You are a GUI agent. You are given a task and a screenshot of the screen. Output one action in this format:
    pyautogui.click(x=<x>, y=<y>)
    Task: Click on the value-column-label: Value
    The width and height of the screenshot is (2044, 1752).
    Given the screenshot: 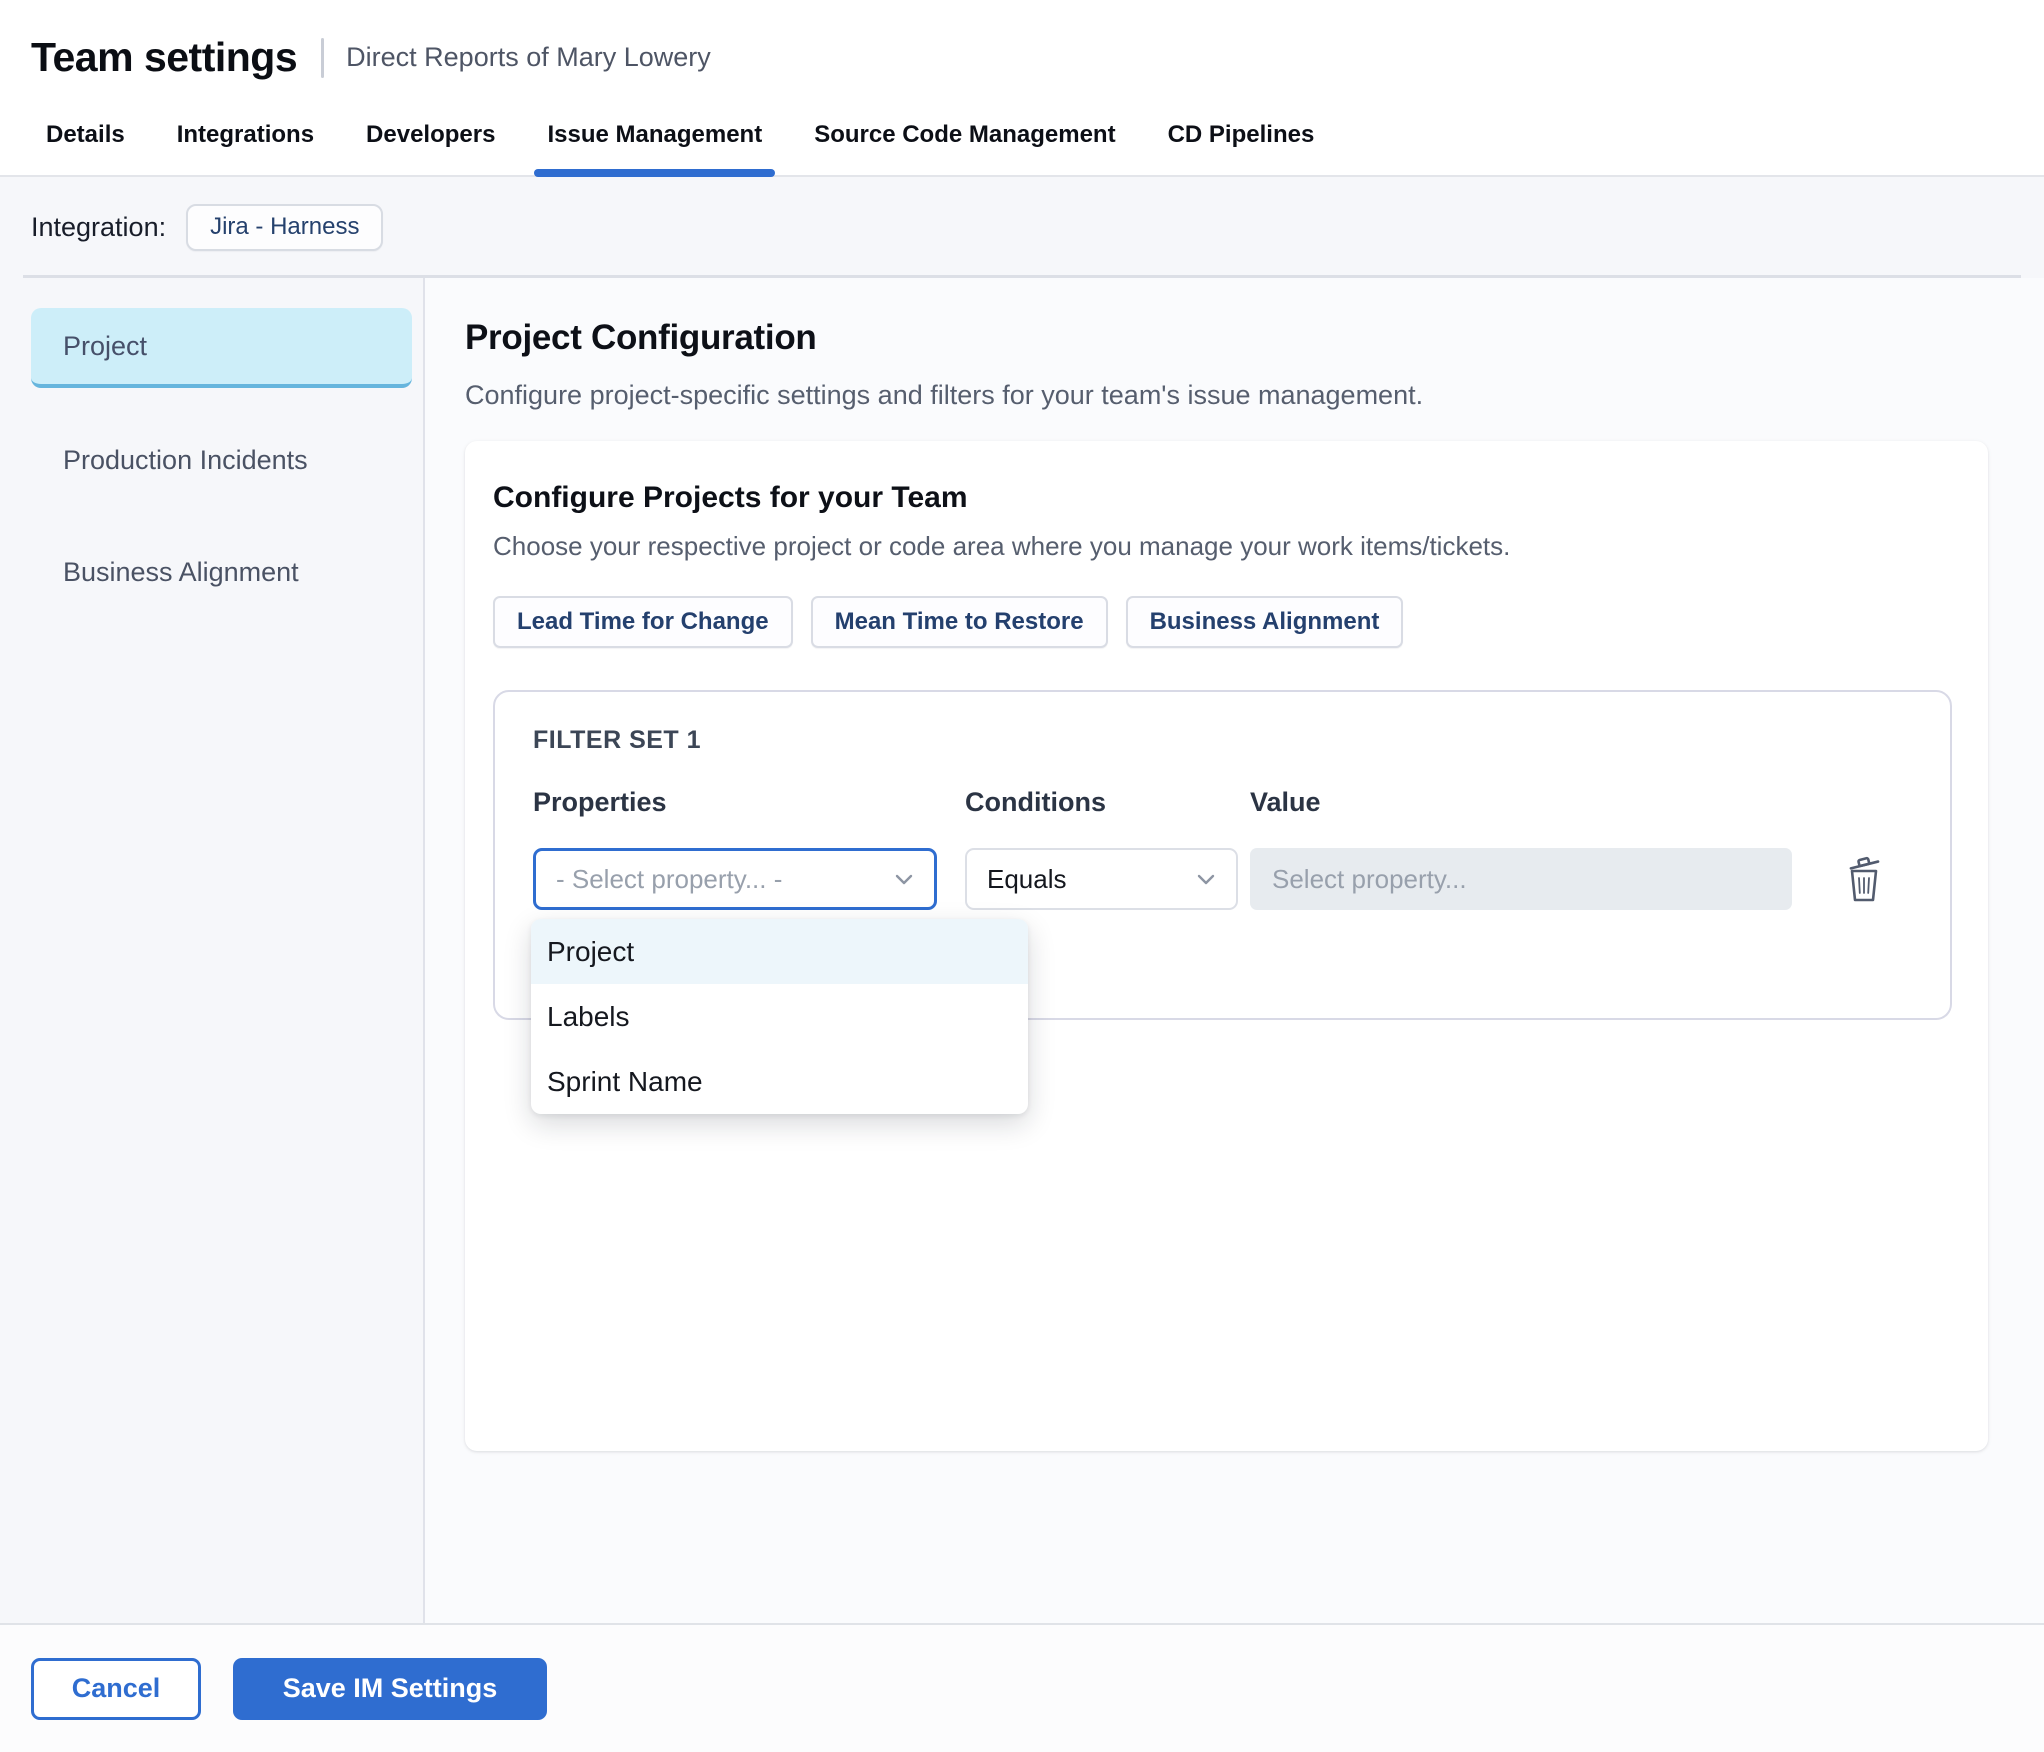 What is the action you would take?
    pyautogui.click(x=1285, y=802)
    